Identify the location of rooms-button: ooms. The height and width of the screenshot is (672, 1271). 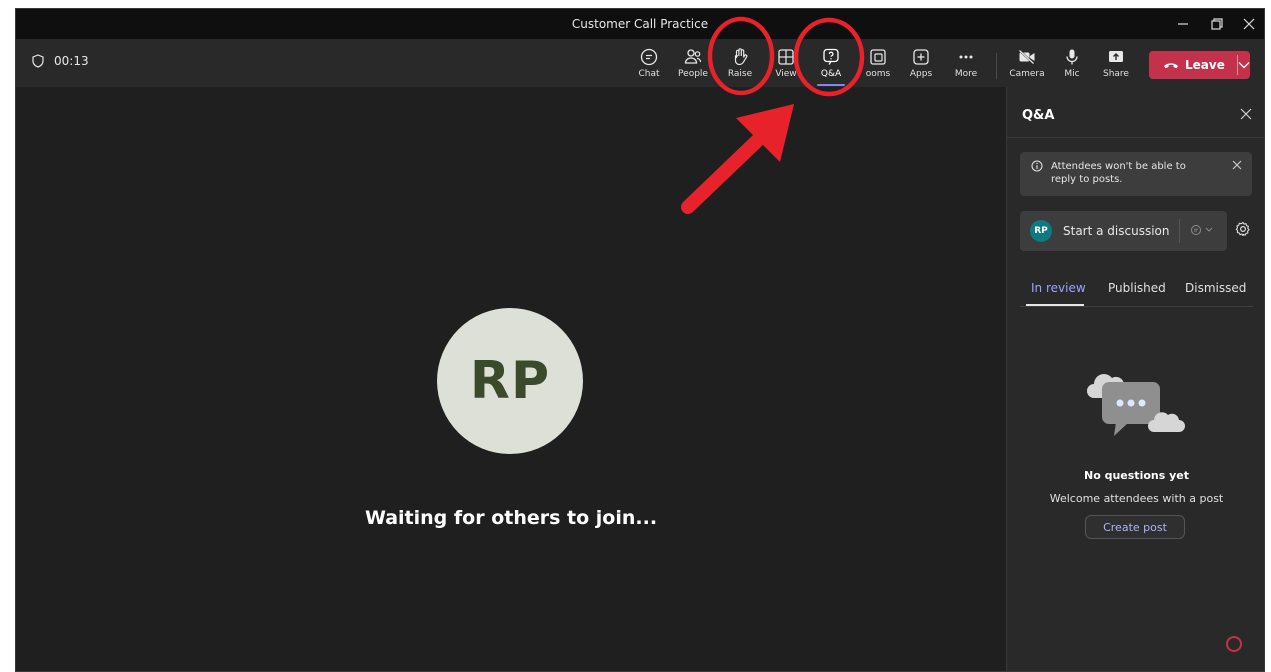
(878, 64).